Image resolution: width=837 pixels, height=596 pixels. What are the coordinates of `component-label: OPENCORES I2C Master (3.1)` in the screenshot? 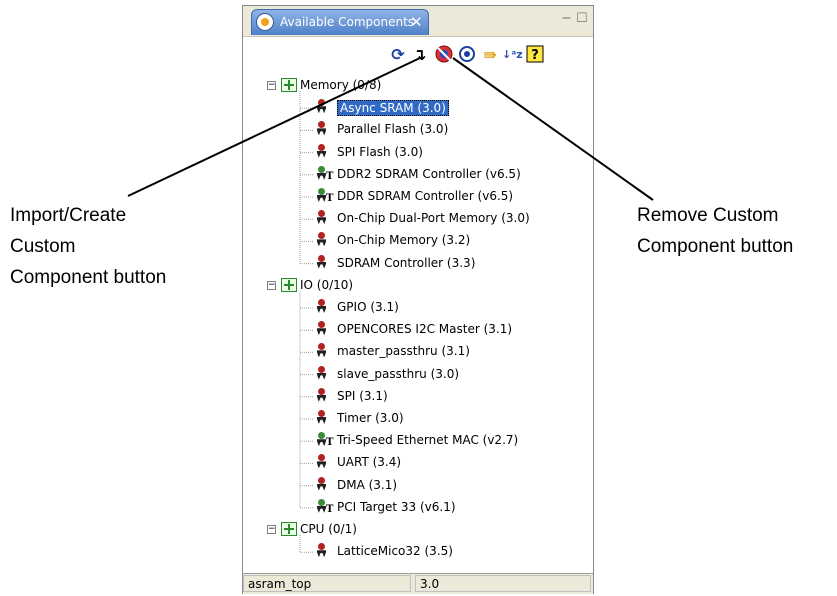 It's located at (425, 329).